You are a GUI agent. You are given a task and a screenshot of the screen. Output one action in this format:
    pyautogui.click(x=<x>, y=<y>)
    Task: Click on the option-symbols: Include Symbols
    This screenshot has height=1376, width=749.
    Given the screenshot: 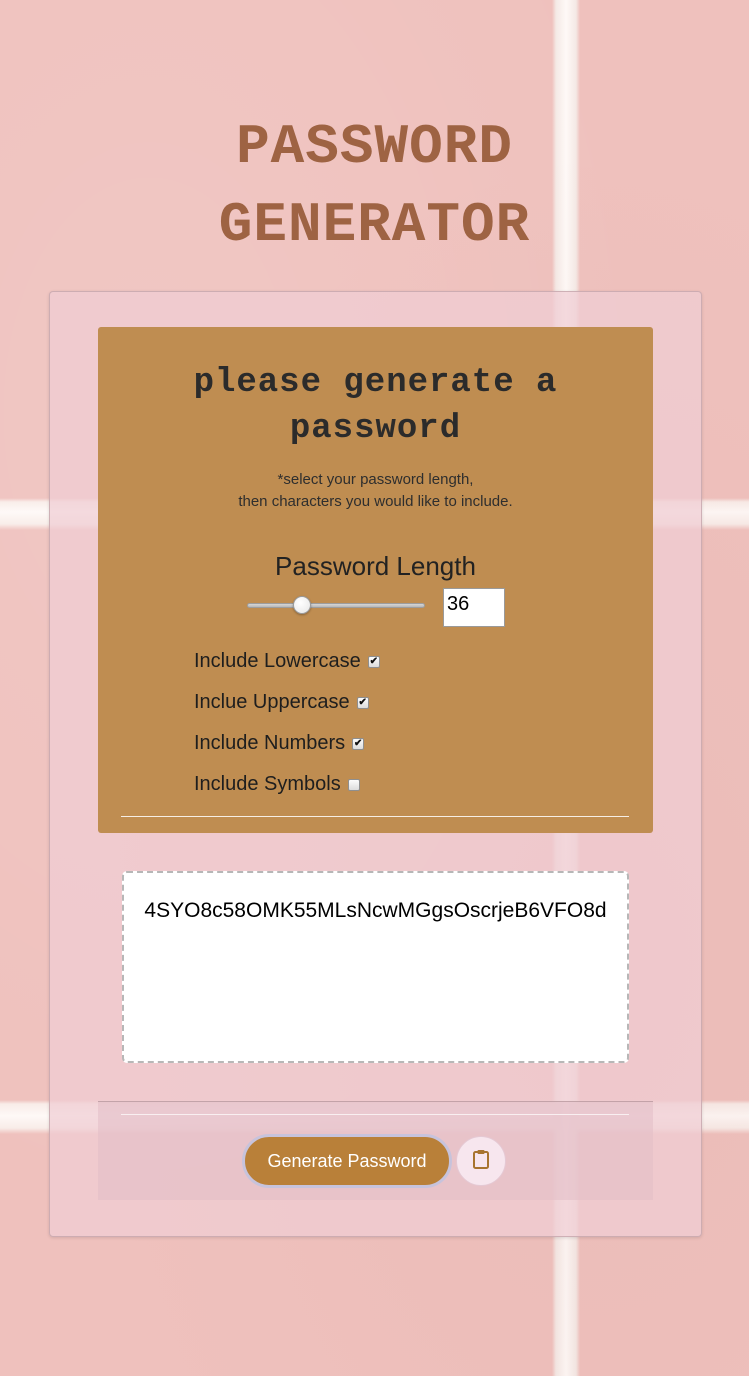 What is the action you would take?
    pyautogui.click(x=277, y=784)
    